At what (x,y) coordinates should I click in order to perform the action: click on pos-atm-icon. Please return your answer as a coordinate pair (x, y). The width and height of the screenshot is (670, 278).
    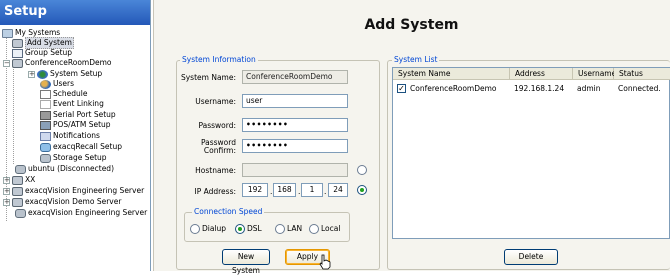
    Looking at the image, I should click on (45, 125).